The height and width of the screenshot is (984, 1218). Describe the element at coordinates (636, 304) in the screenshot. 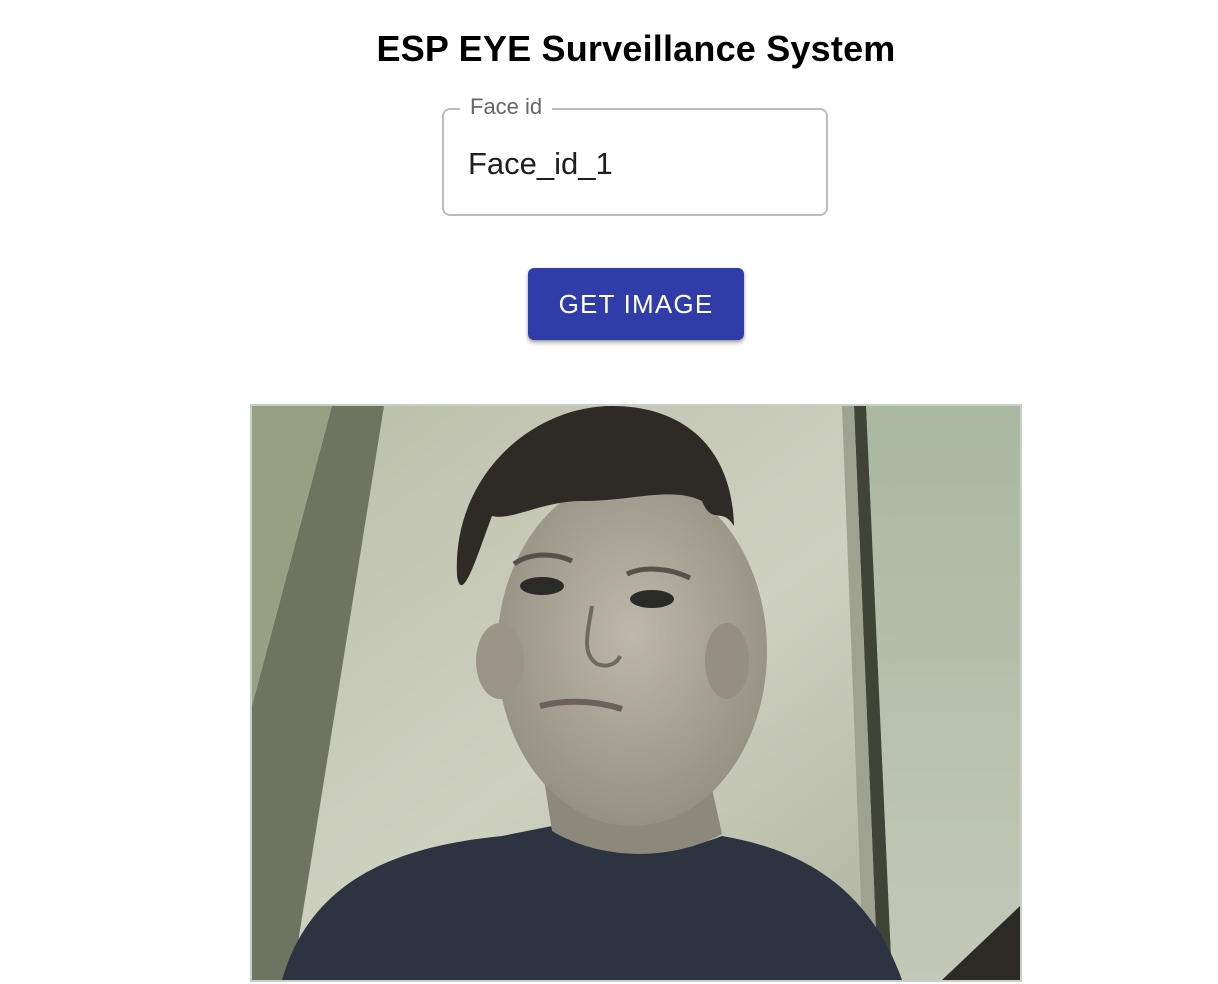

I see `get-image-button: GET IMAGE` at that location.